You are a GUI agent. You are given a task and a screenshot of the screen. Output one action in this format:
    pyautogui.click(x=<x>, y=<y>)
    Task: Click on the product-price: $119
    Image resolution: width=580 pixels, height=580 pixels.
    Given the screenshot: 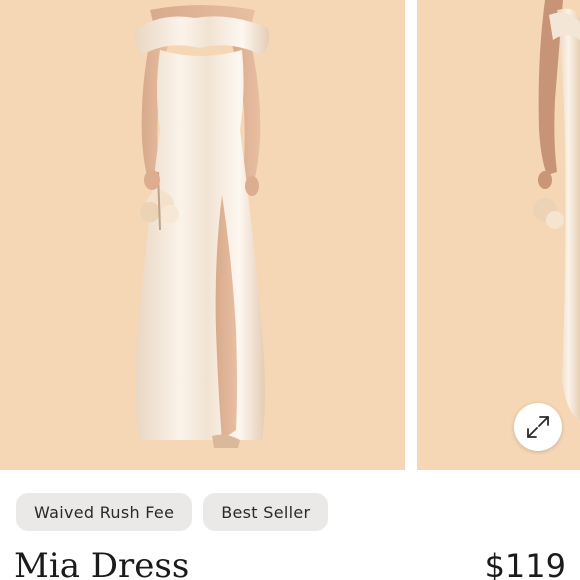 What is the action you would take?
    pyautogui.click(x=525, y=563)
    